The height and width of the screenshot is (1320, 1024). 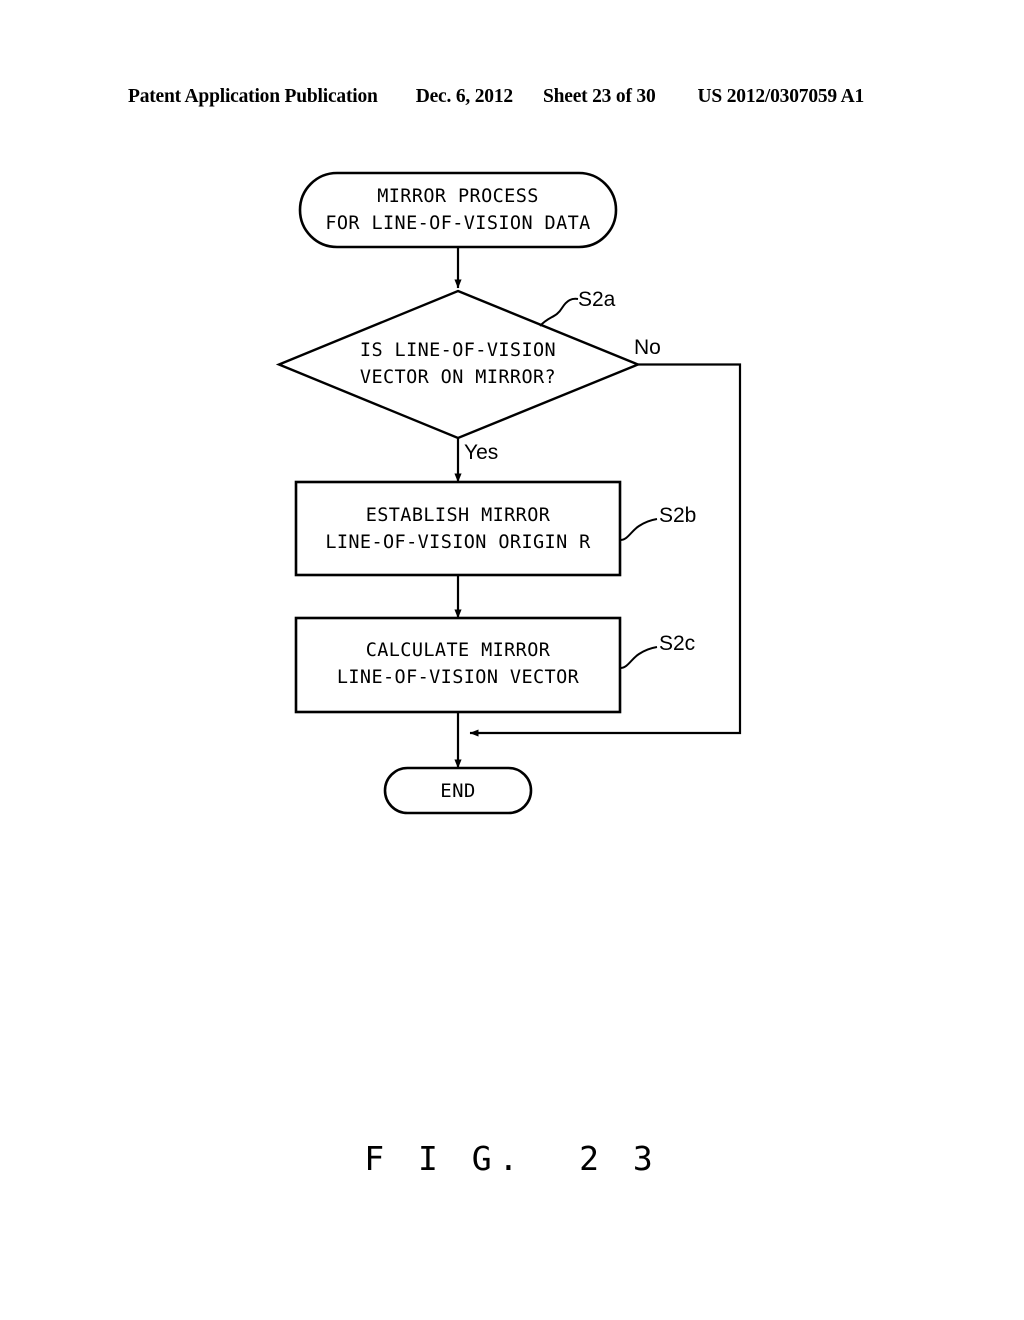 I want to click on reference-label-s2c: S2c, so click(x=677, y=643).